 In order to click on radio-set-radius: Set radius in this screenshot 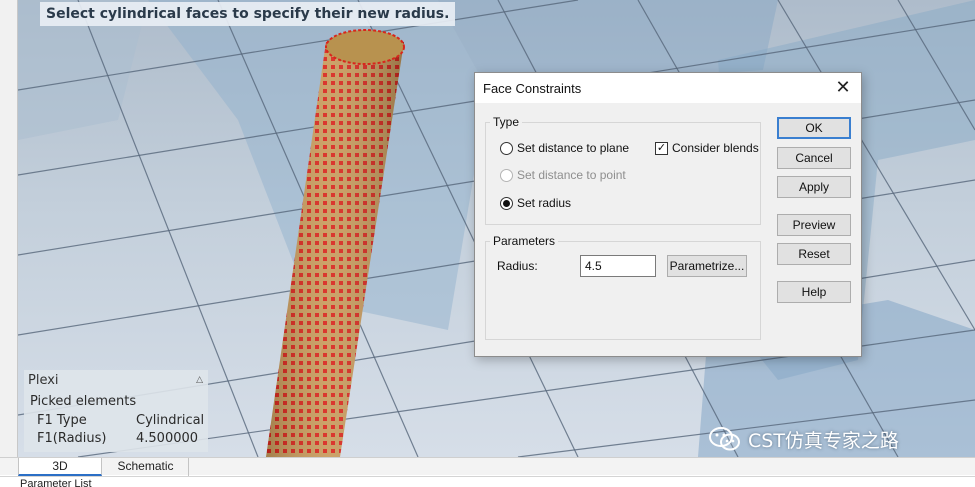, I will do `click(535, 203)`.